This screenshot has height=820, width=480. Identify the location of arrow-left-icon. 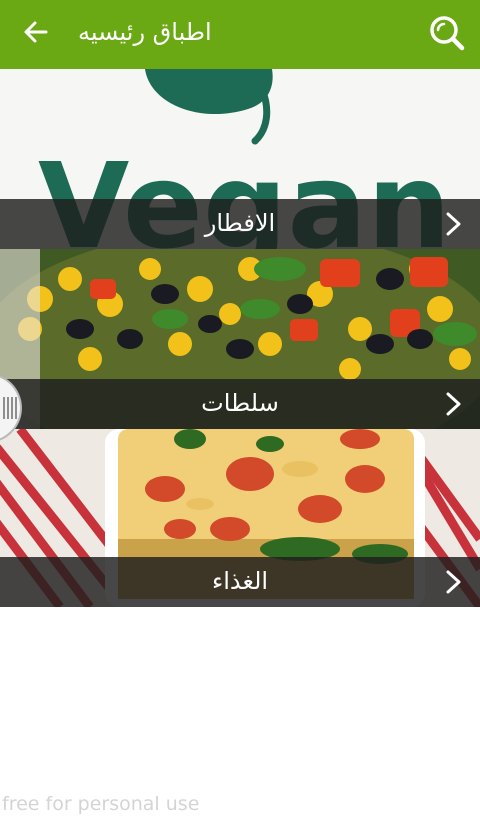
(36, 32).